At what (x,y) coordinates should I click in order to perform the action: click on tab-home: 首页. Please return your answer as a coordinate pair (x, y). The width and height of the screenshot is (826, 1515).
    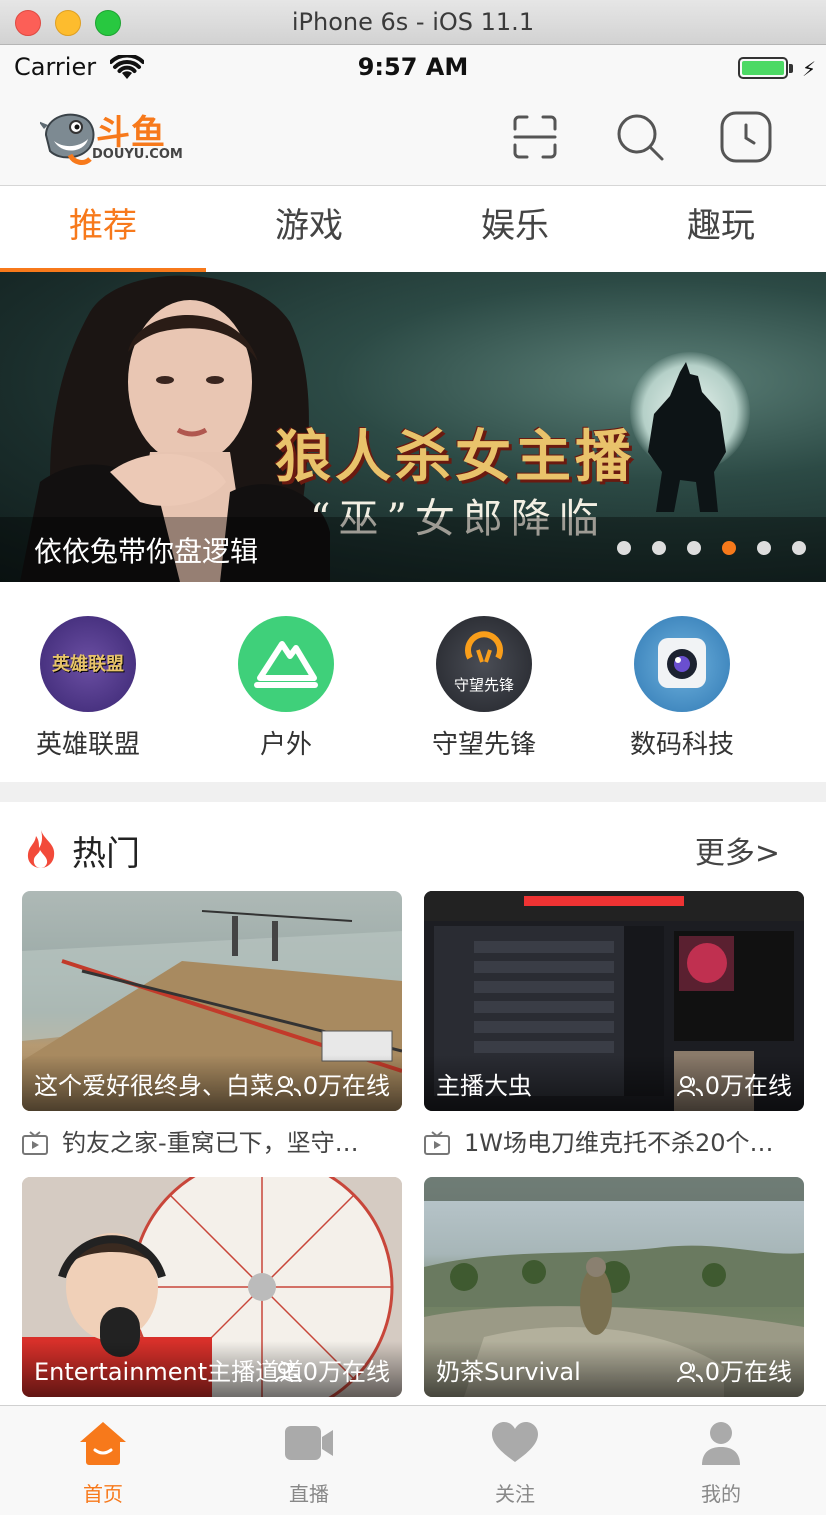
    Looking at the image, I should click on (103, 1463).